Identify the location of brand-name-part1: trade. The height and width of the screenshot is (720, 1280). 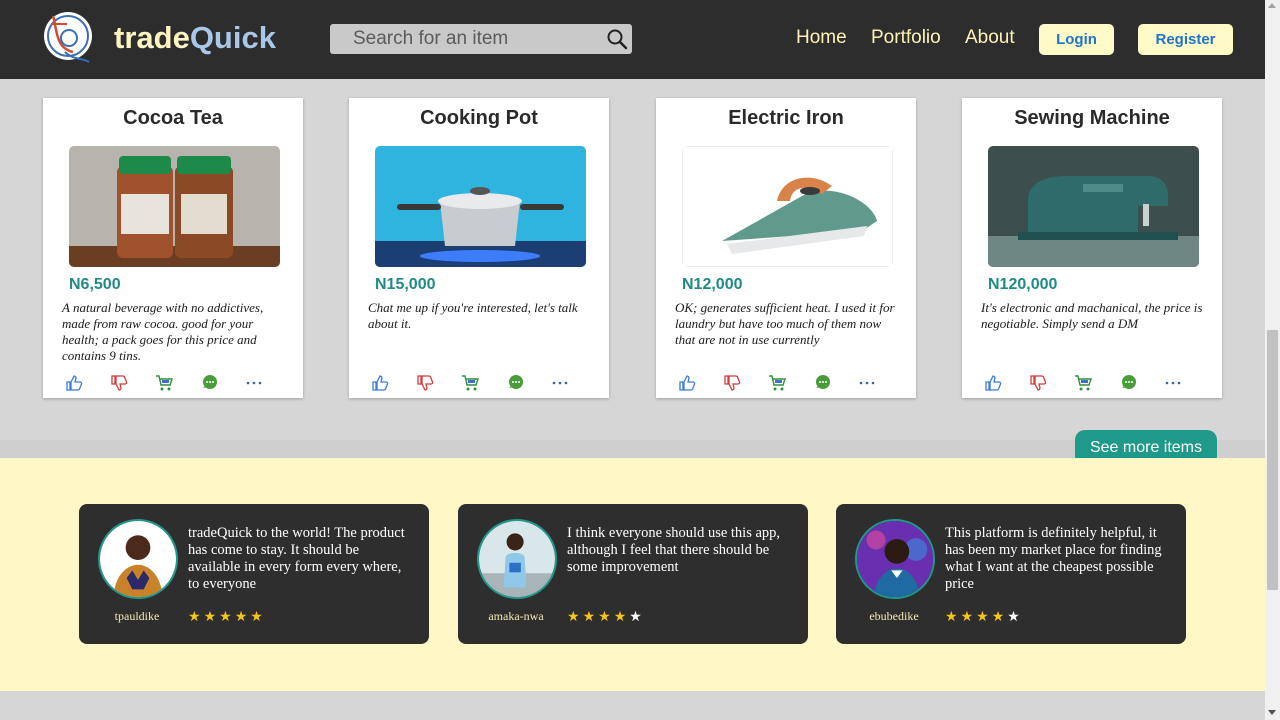
(152, 37).